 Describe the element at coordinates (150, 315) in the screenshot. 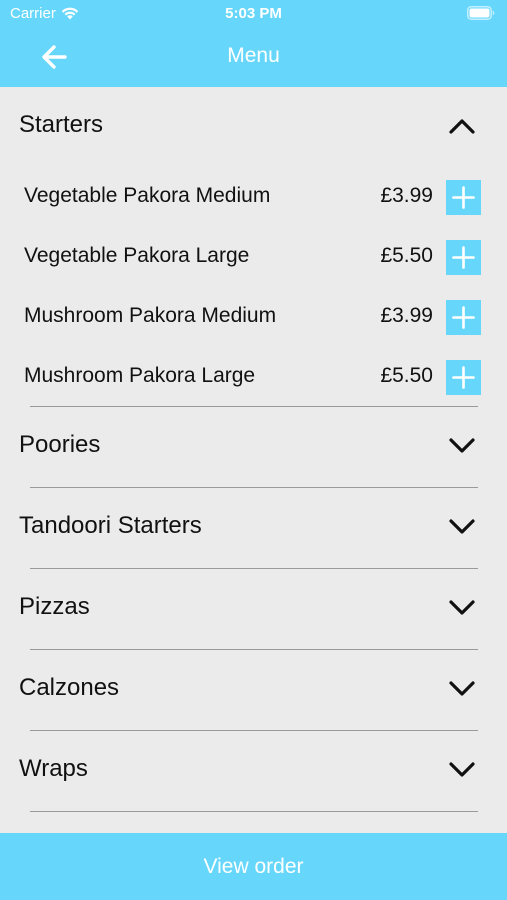

I see `item-name: Mushroom Pakora Medium` at that location.